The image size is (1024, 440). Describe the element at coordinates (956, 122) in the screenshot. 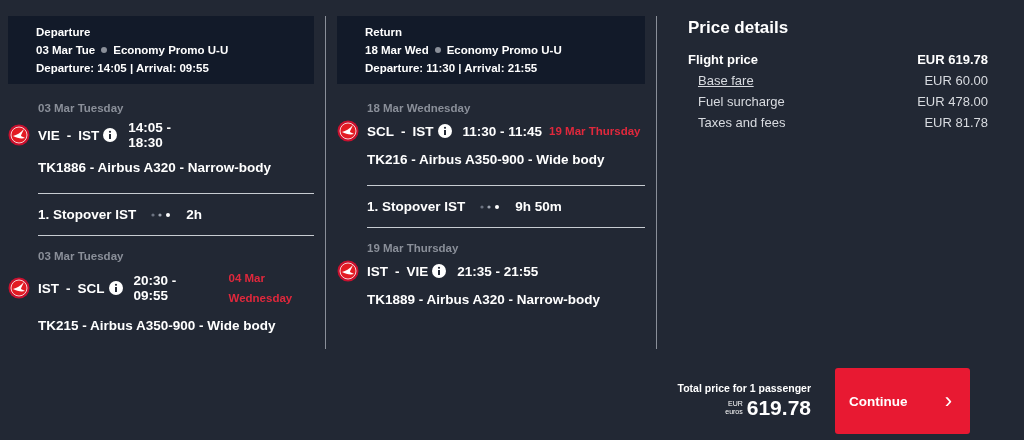

I see `price-amount: EUR 81.78` at that location.